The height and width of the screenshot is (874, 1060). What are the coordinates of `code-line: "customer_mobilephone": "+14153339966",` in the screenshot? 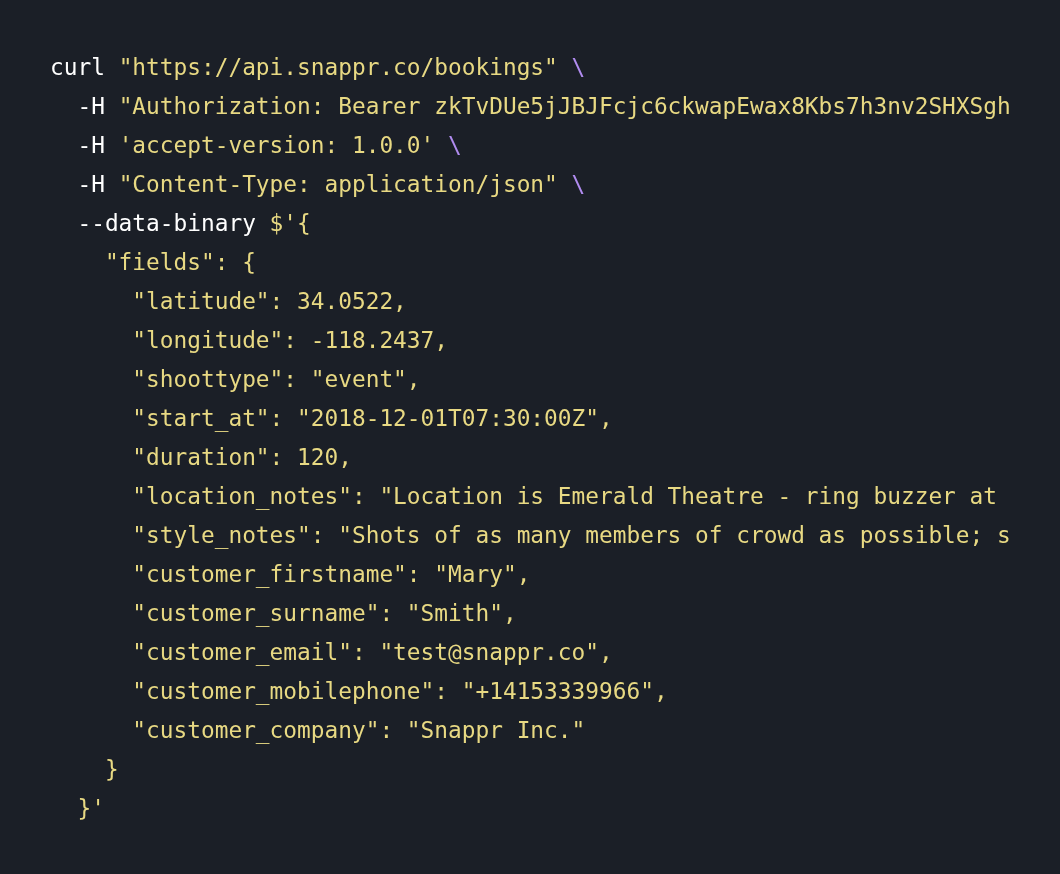 It's located at (399, 692).